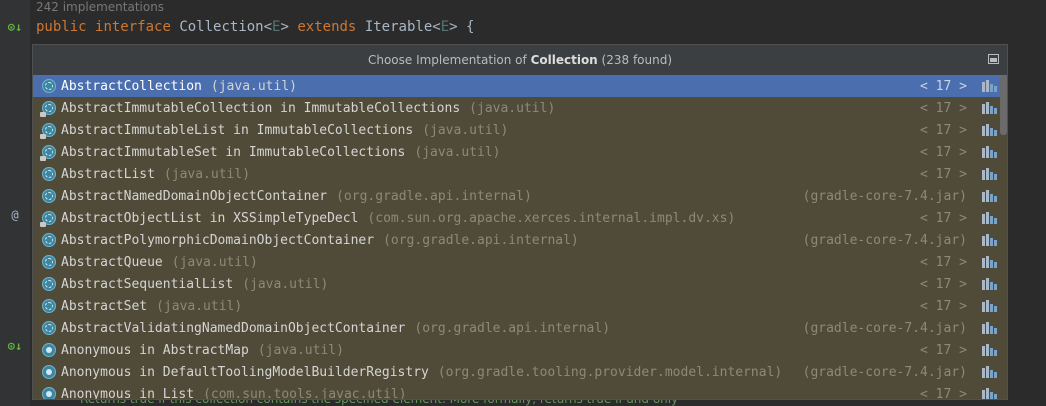  I want to click on class-name: AbstractObjectList in XSSimpleTypeDecl, so click(210, 218).